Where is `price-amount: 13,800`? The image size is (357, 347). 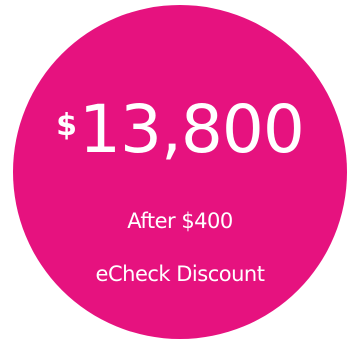 price-amount: 13,800 is located at coordinates (191, 129).